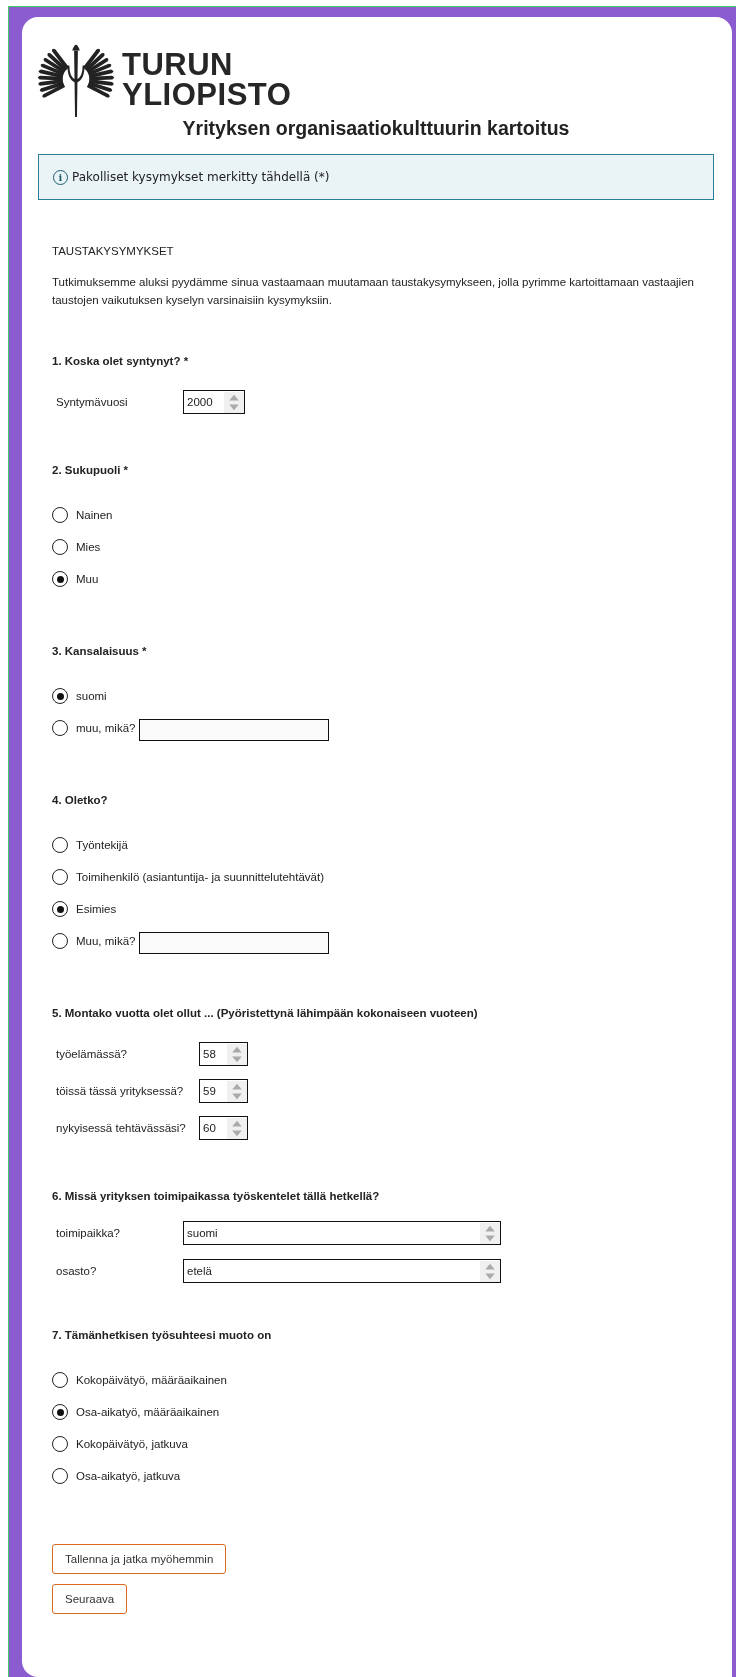 This screenshot has width=736, height=1677. I want to click on option-label: Kokopäivätyö, jatkuva, so click(132, 1444).